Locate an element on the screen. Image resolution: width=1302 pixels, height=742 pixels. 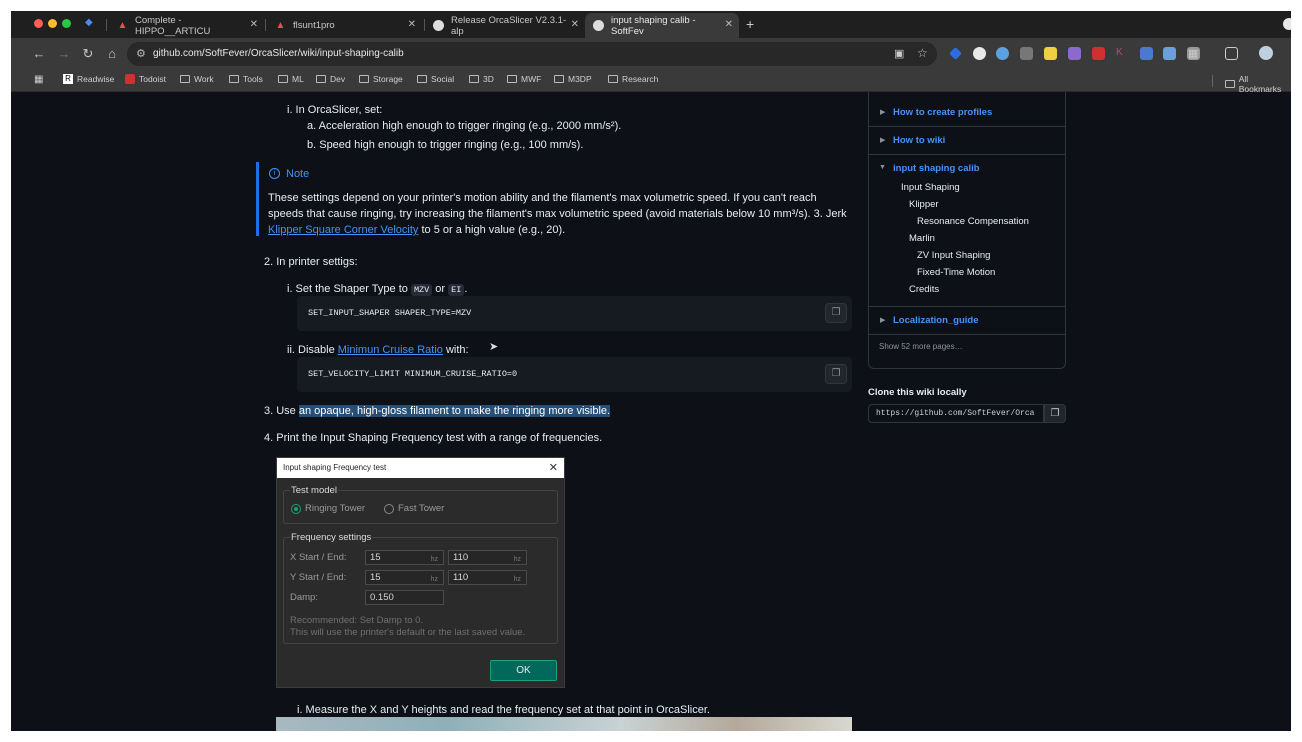
field-value: 15 is located at coordinates (375, 557).